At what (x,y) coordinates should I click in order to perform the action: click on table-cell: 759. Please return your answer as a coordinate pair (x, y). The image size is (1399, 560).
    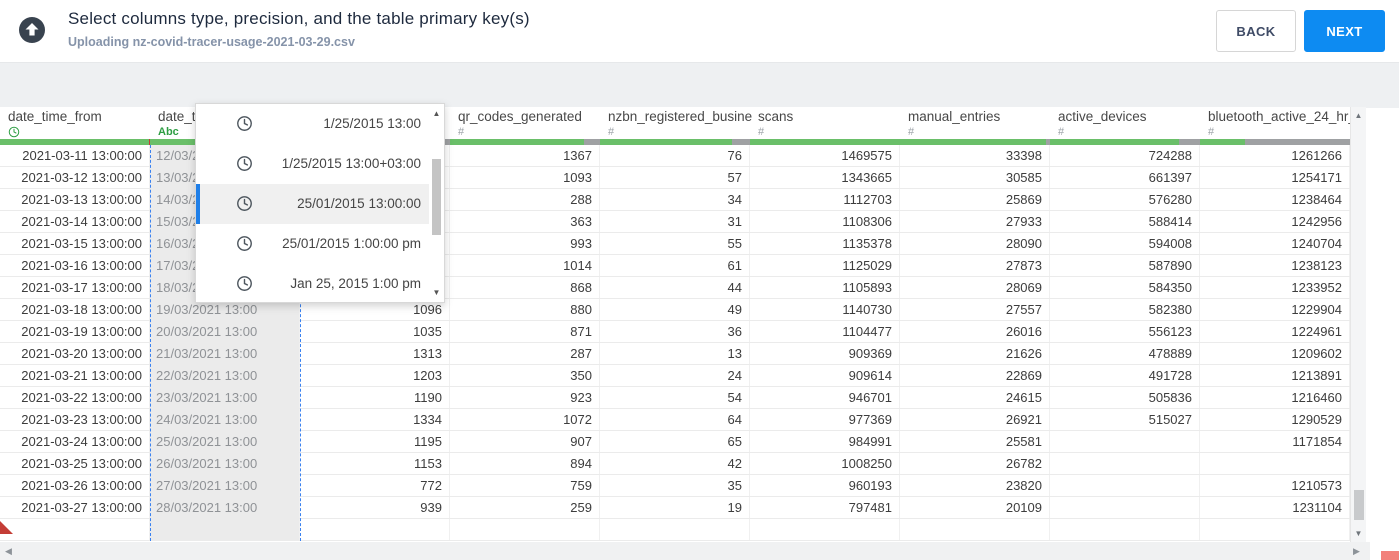
    Looking at the image, I should click on (525, 485).